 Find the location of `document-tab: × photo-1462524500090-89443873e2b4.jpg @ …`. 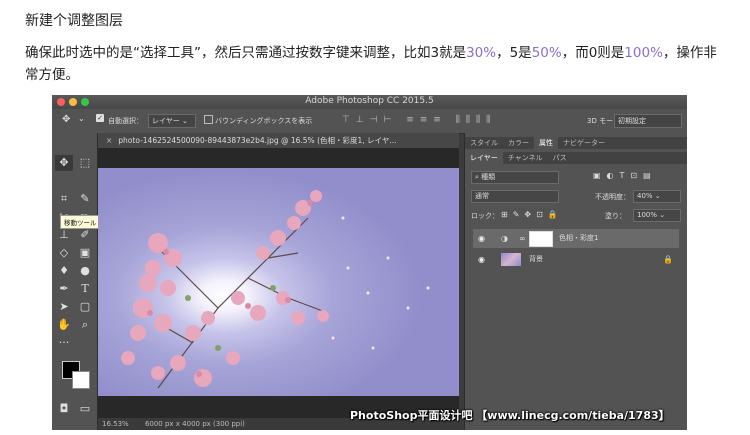

document-tab: × photo-1462524500090-89443873e2b4.jpg @ … is located at coordinates (278, 140).